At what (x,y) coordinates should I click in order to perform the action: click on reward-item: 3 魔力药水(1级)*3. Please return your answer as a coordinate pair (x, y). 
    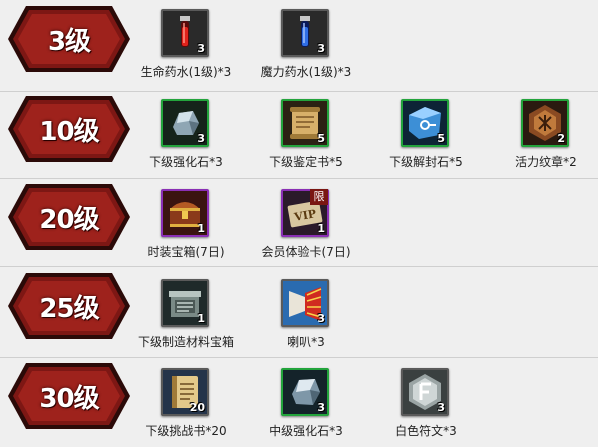
    Looking at the image, I should click on (306, 44).